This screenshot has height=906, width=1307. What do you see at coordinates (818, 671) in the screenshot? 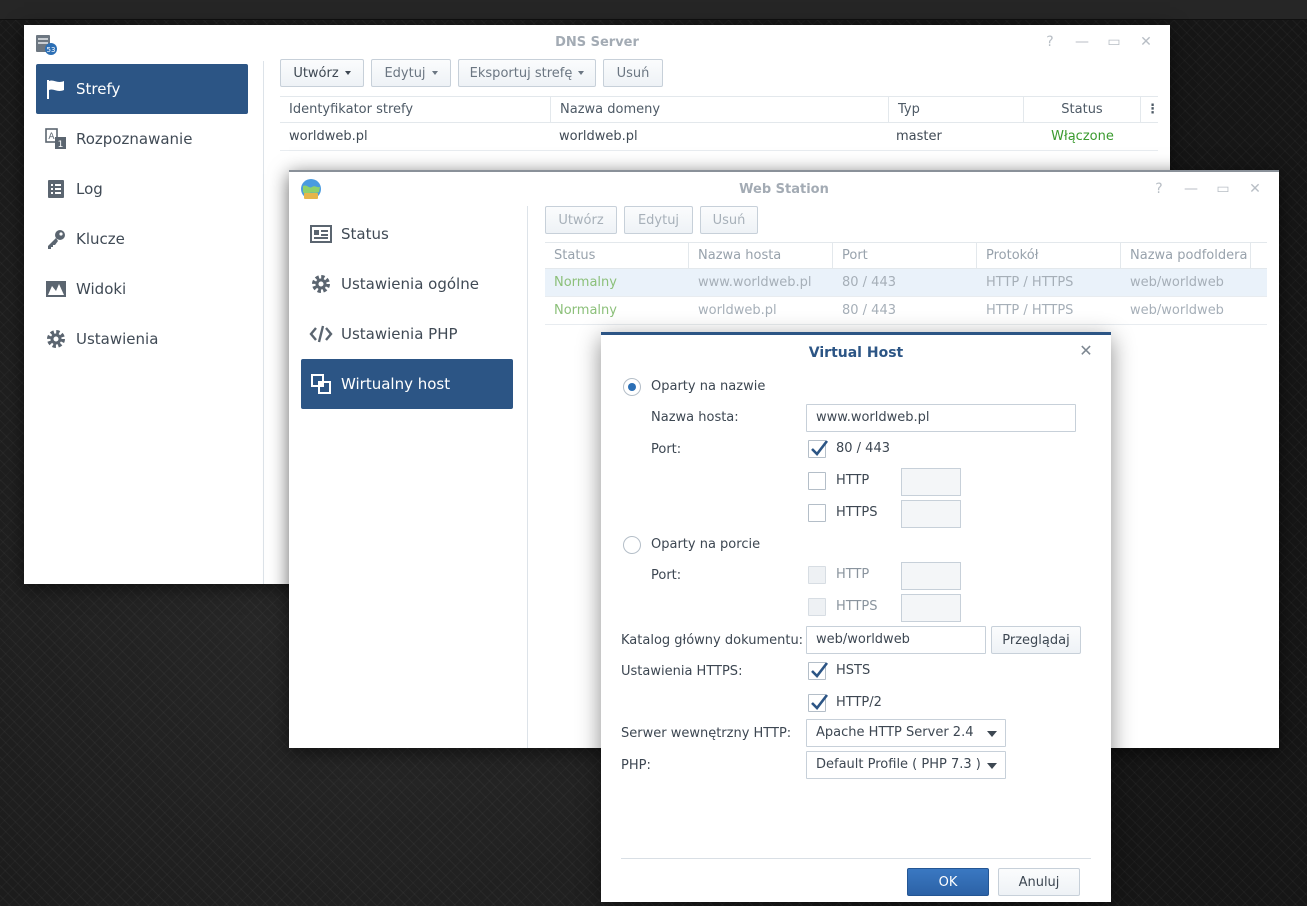
I see `hsts-checkbox` at bounding box center [818, 671].